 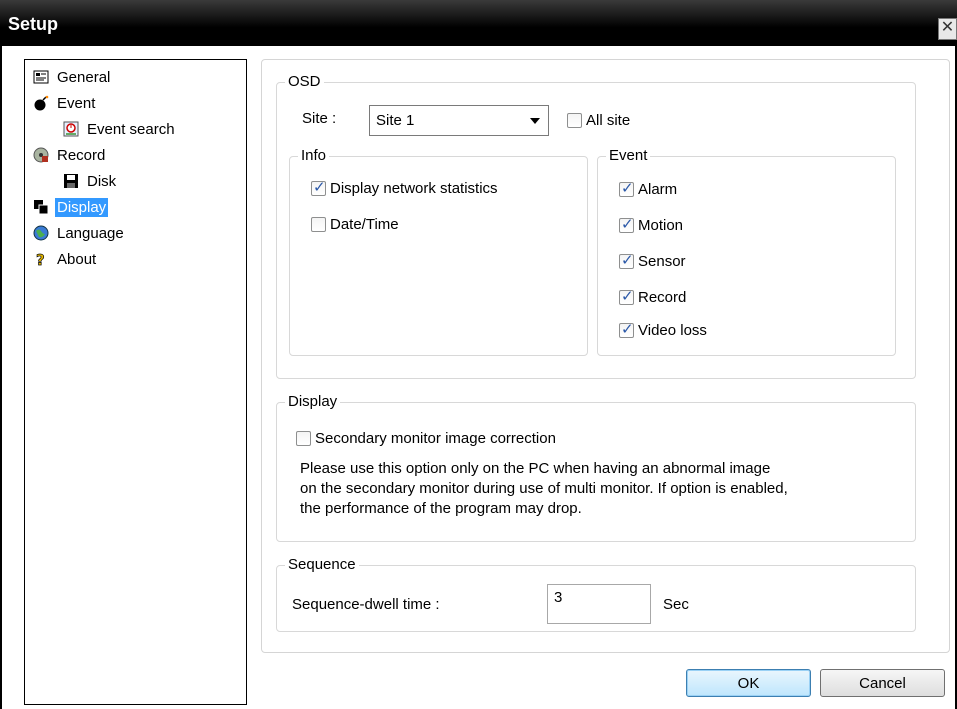 What do you see at coordinates (478, 23) in the screenshot?
I see `title-bar: Setup ✕` at bounding box center [478, 23].